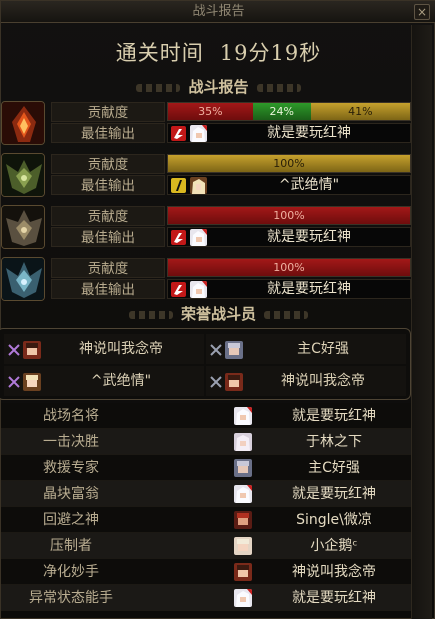  I want to click on award-title: 晶块富翁, so click(71, 494).